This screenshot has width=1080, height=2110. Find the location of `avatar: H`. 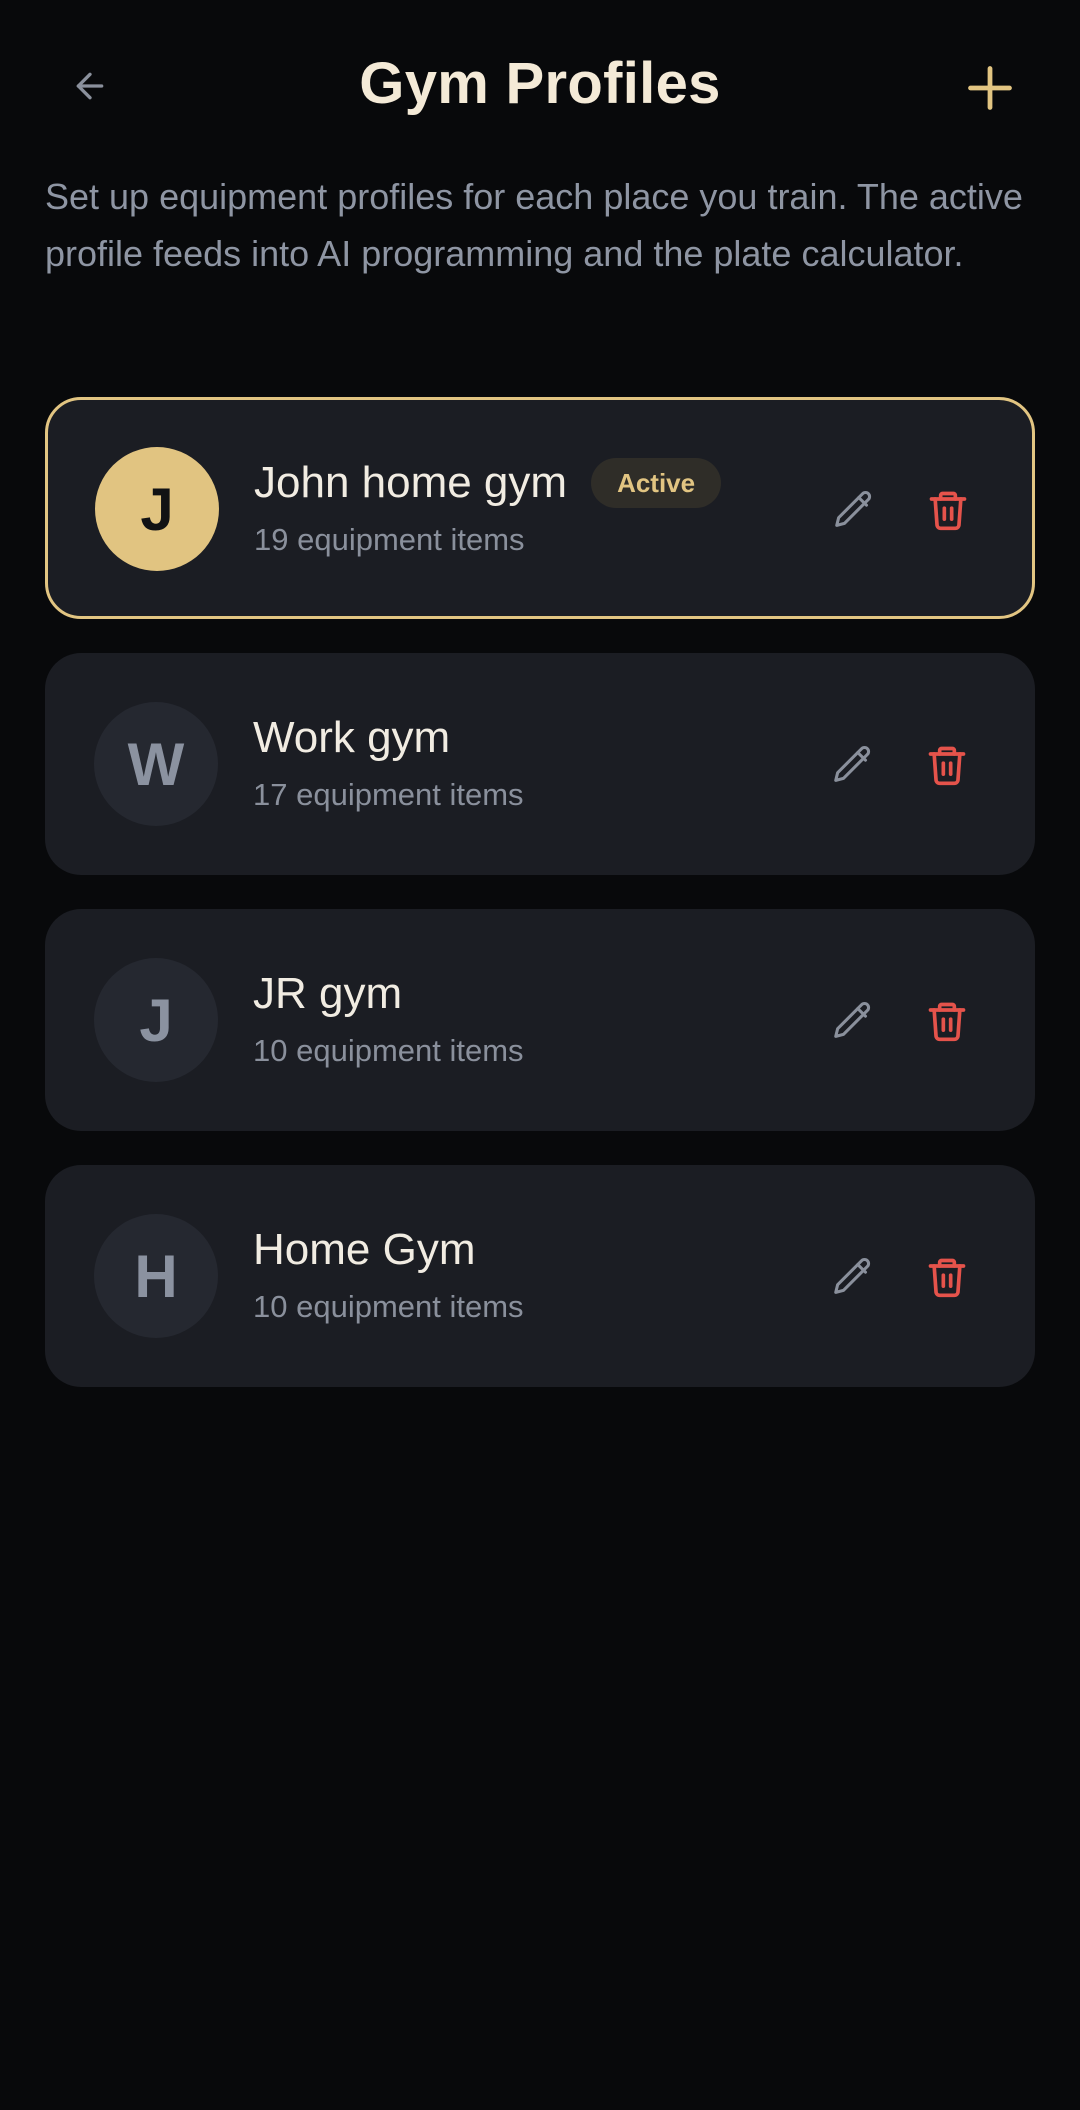

avatar: H is located at coordinates (156, 1276).